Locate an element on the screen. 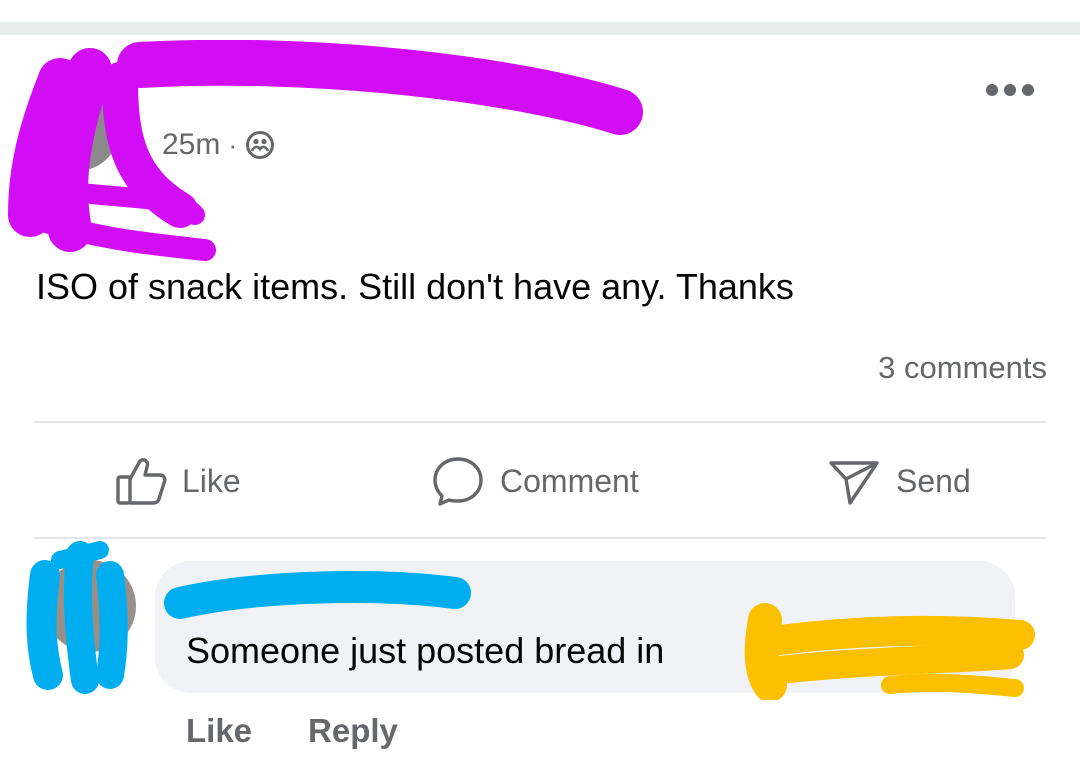 The height and width of the screenshot is (769, 1080). more-options-button is located at coordinates (1010, 87).